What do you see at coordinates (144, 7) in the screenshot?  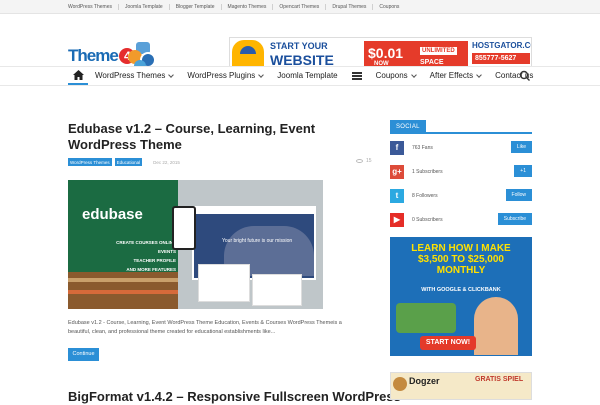 I see `topbar-link-joomla-template: Joomla Template` at bounding box center [144, 7].